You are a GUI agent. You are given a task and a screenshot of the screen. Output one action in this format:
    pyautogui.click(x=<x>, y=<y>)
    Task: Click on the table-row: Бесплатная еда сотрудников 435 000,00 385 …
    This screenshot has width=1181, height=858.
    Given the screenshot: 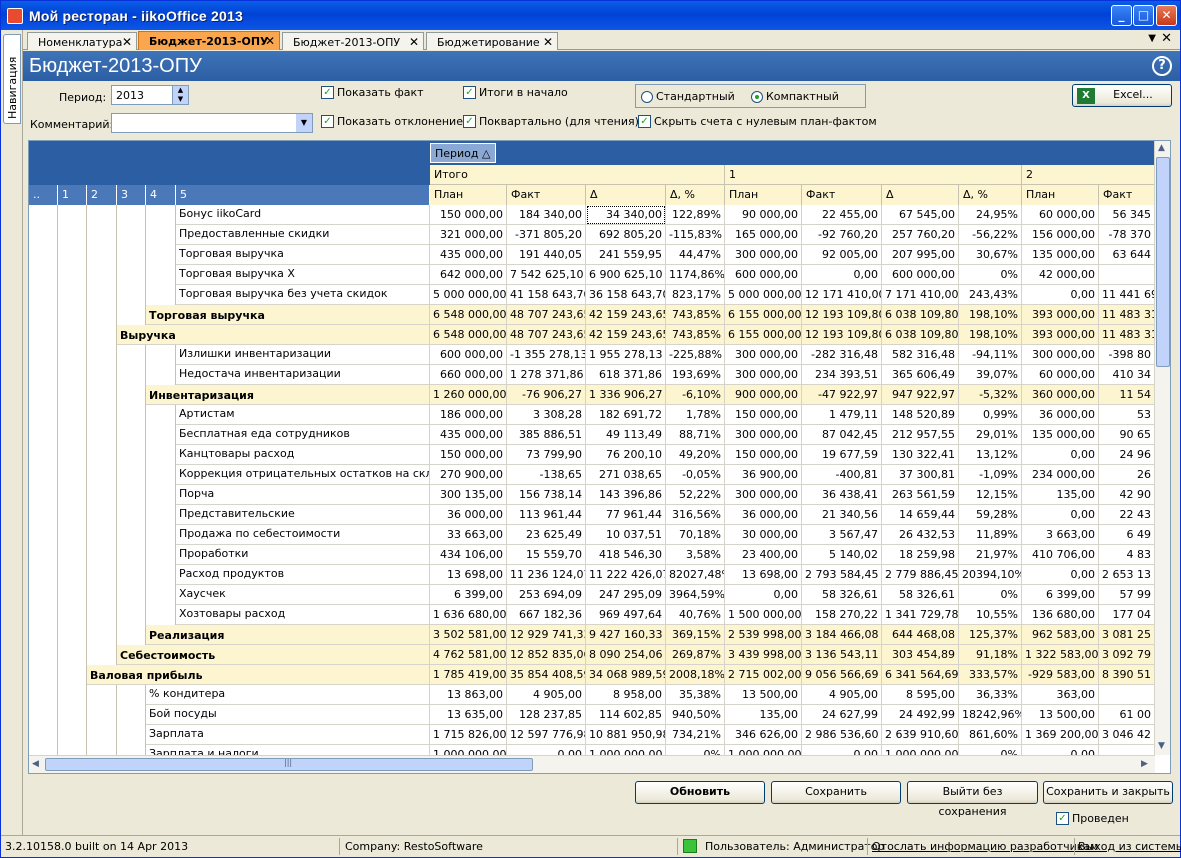 What is the action you would take?
    pyautogui.click(x=592, y=435)
    